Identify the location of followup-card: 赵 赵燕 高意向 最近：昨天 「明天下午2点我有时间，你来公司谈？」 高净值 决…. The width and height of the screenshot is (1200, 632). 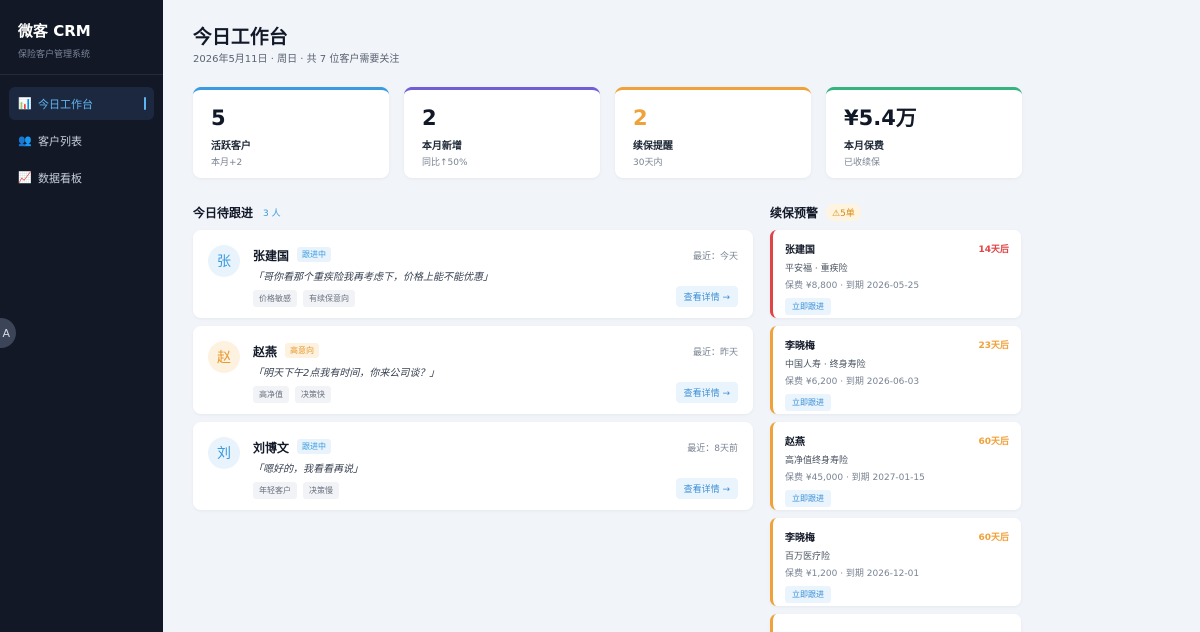
(473, 370).